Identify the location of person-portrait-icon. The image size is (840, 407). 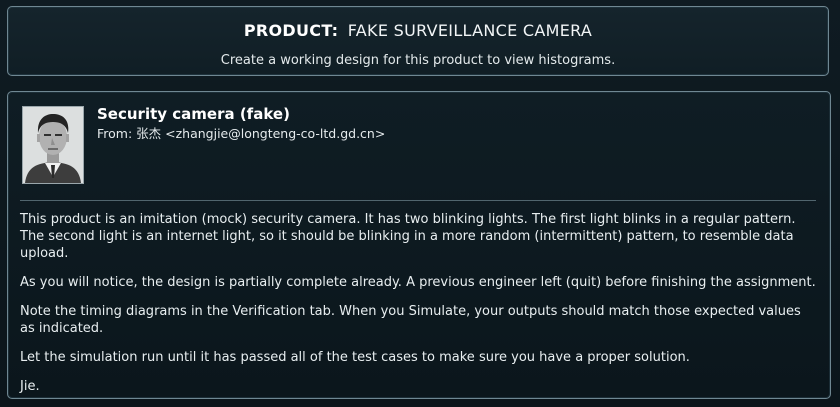
(53, 145).